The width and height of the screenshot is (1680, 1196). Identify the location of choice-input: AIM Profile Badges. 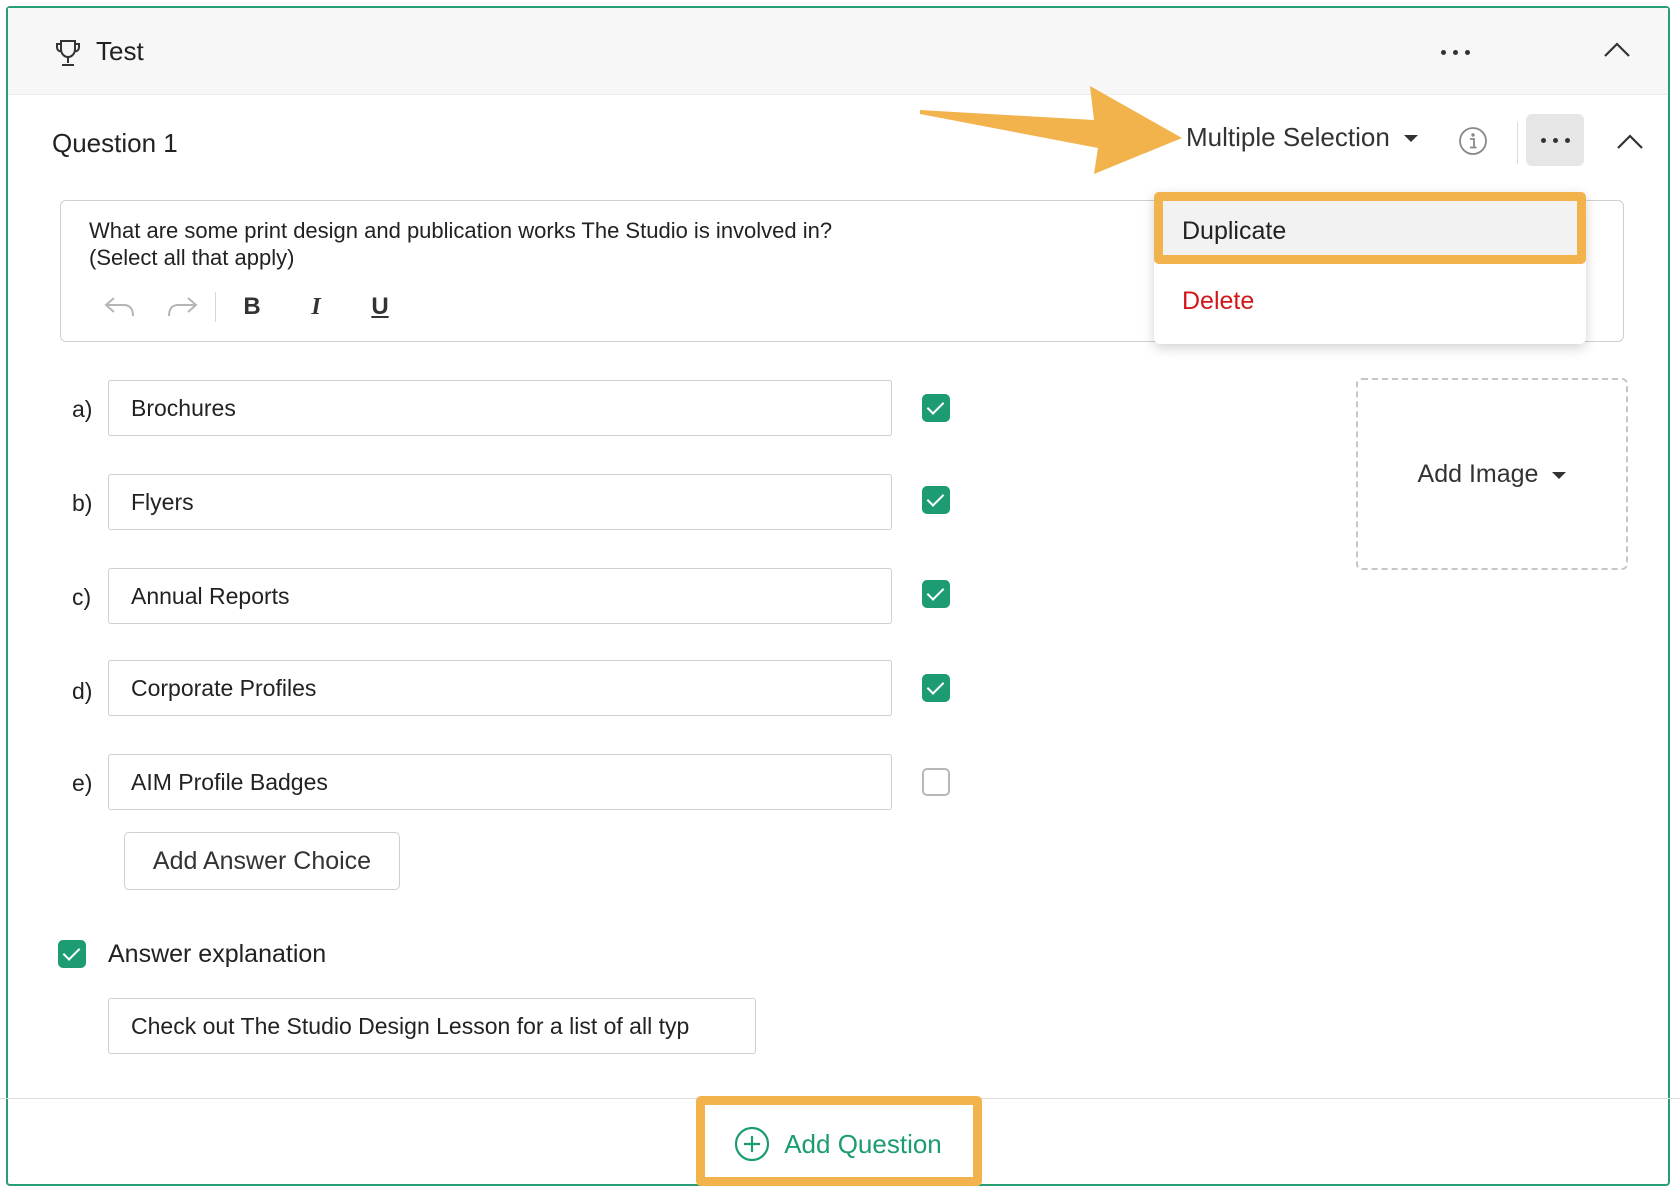
(500, 782).